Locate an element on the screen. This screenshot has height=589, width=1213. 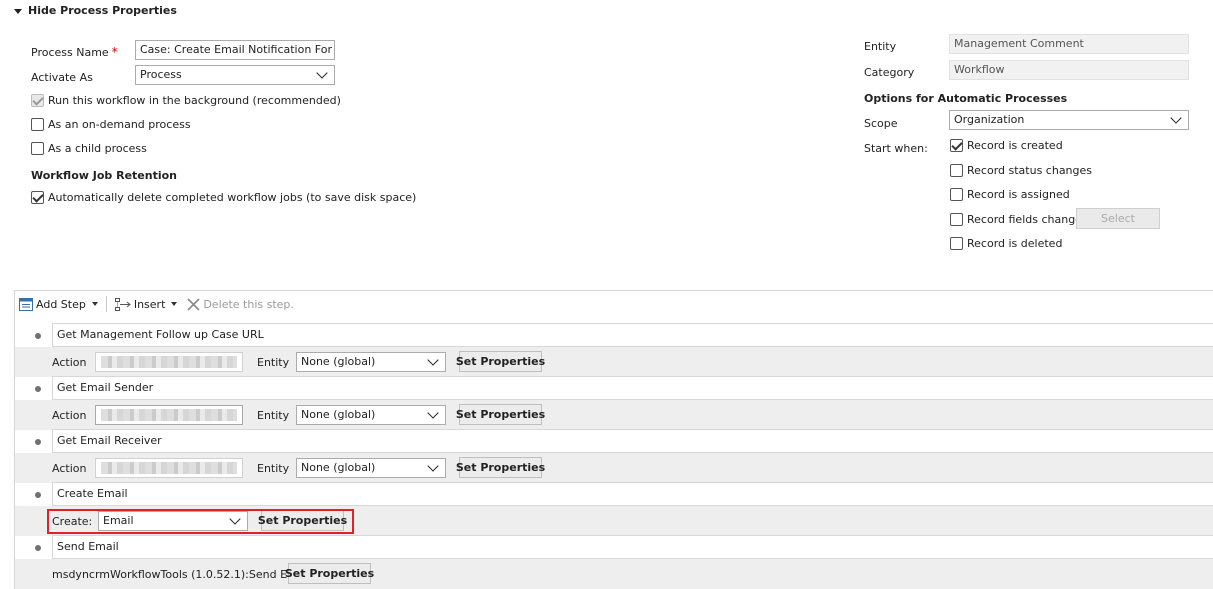
step-title: Get Management Follow up Case URL is located at coordinates (632, 335).